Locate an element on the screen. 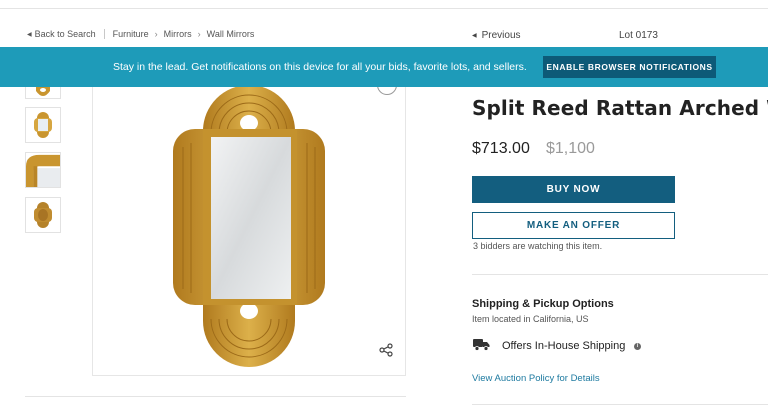 The image size is (768, 418). breadcrumb-separator is located at coordinates (104, 34).